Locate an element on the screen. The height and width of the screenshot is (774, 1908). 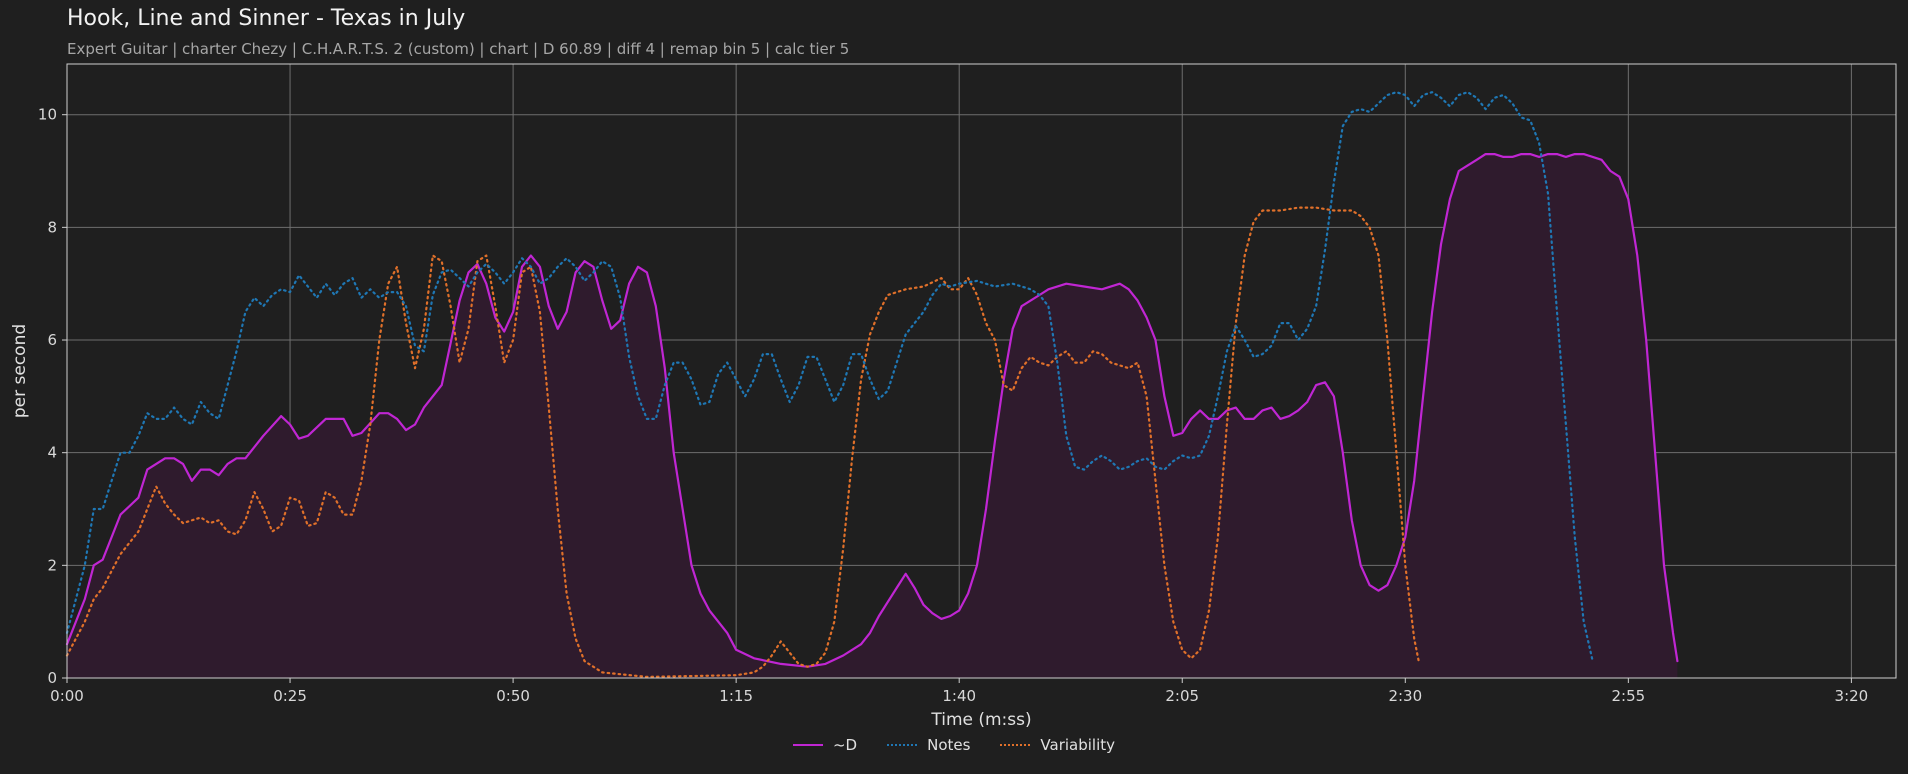
y-tick-label: 8 is located at coordinates (52, 227).